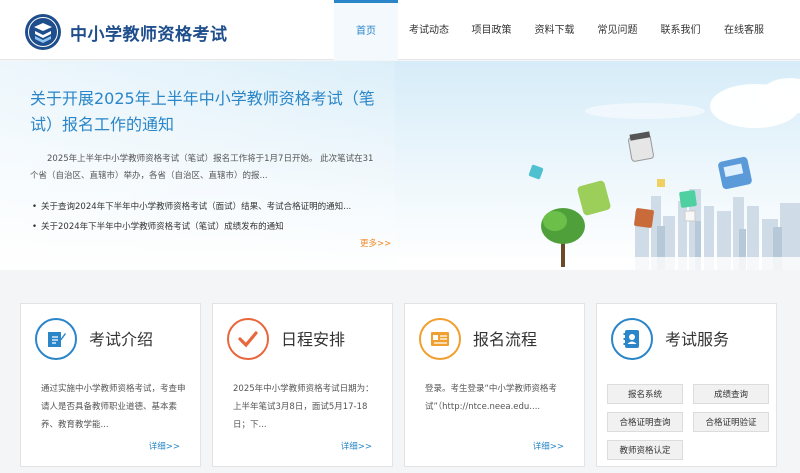 The width and height of the screenshot is (800, 473). I want to click on service-button-registration-system: 报名系统, so click(645, 394).